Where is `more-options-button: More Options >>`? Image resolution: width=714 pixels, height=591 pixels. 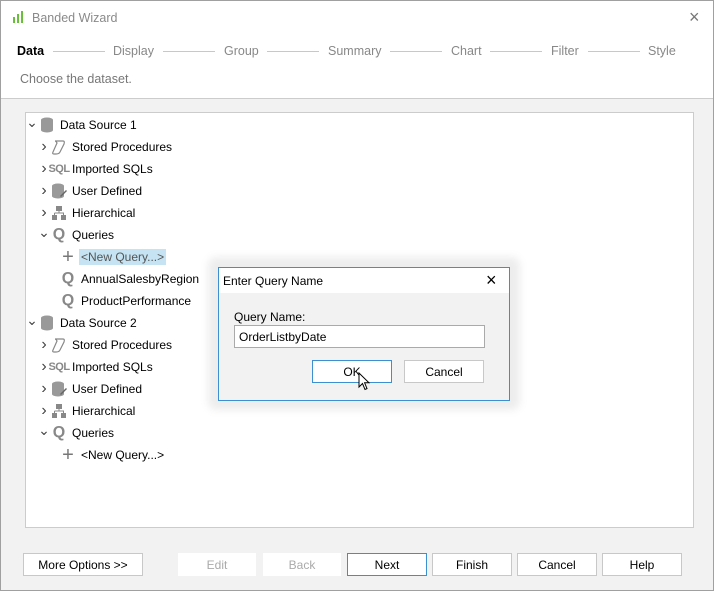 more-options-button: More Options >> is located at coordinates (83, 564).